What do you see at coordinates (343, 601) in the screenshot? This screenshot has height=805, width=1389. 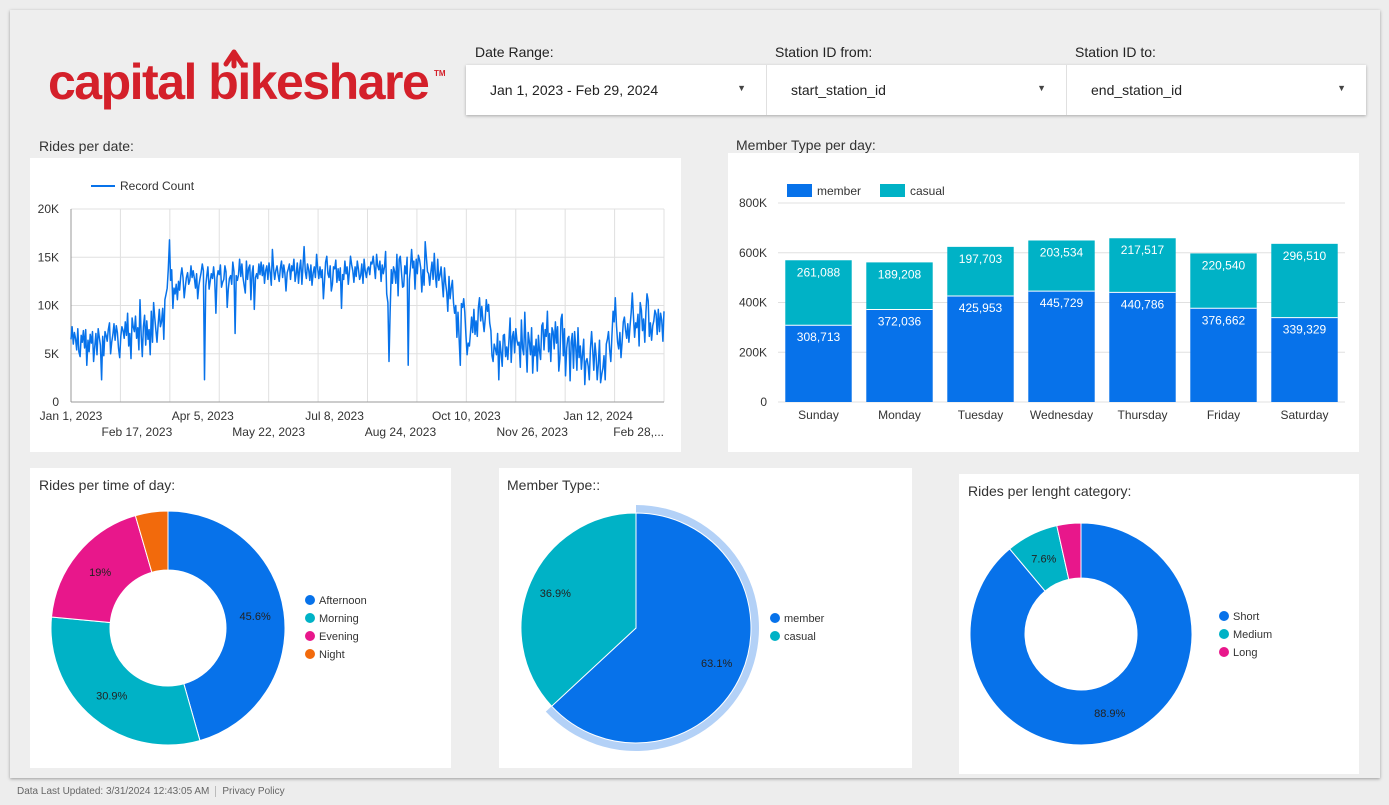 I see `legend-label: Afternoon` at bounding box center [343, 601].